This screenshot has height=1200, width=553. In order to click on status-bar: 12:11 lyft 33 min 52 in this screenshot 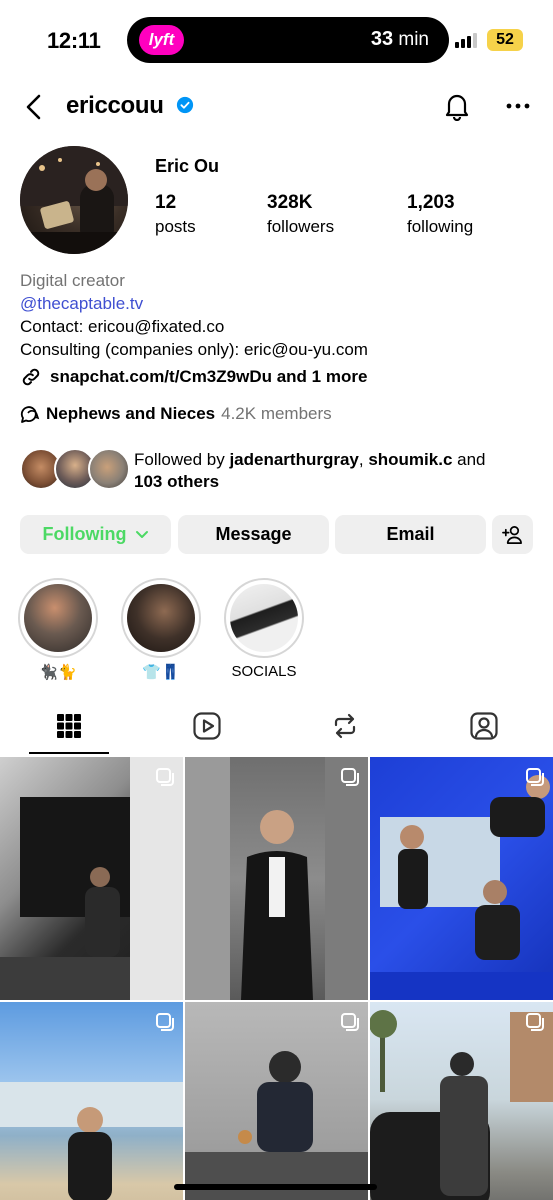, I will do `click(276, 41)`.